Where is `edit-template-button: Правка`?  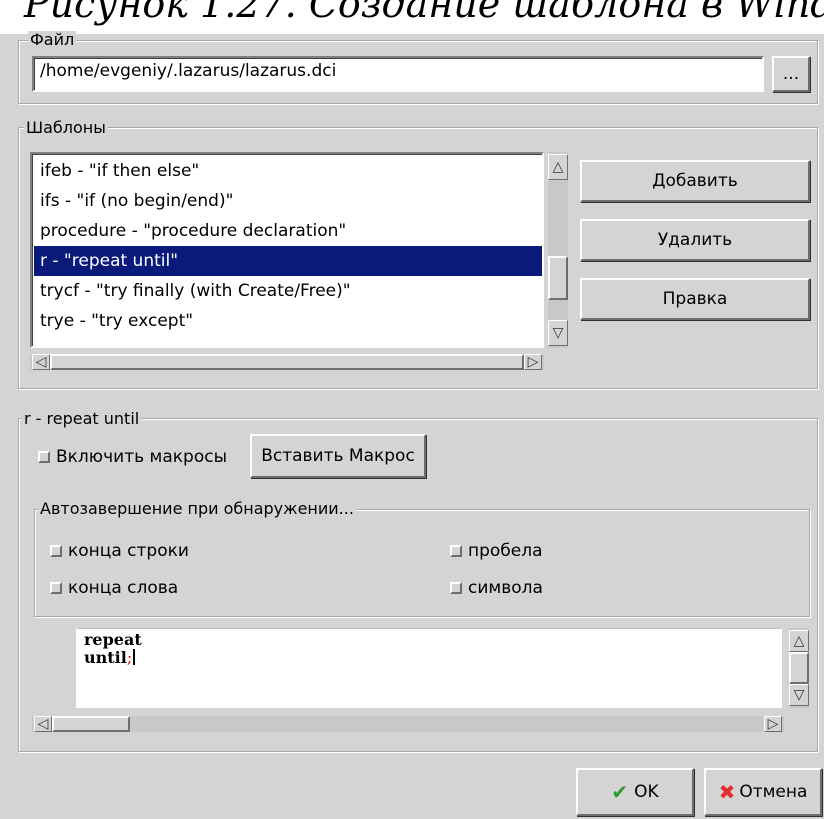
edit-template-button: Правка is located at coordinates (695, 299).